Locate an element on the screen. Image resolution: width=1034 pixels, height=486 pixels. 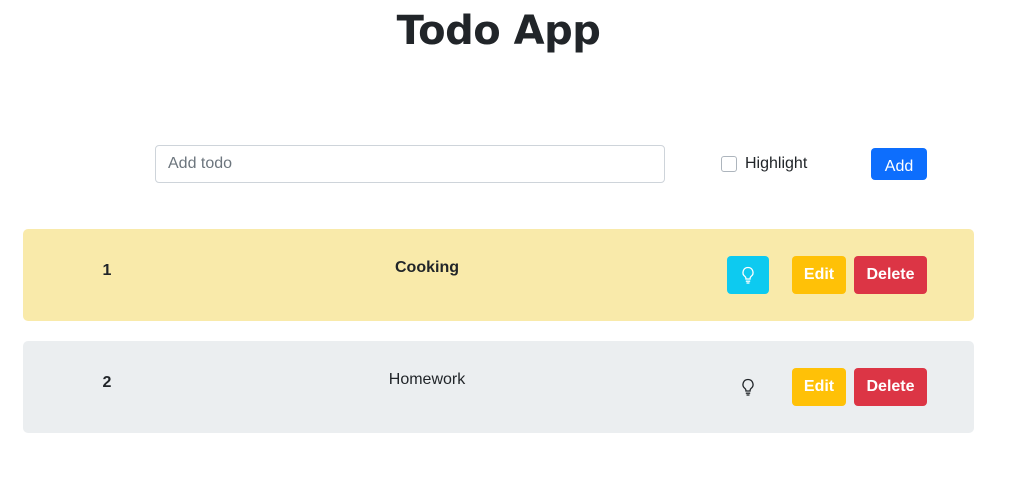
highlight-option: Highlight is located at coordinates (764, 164).